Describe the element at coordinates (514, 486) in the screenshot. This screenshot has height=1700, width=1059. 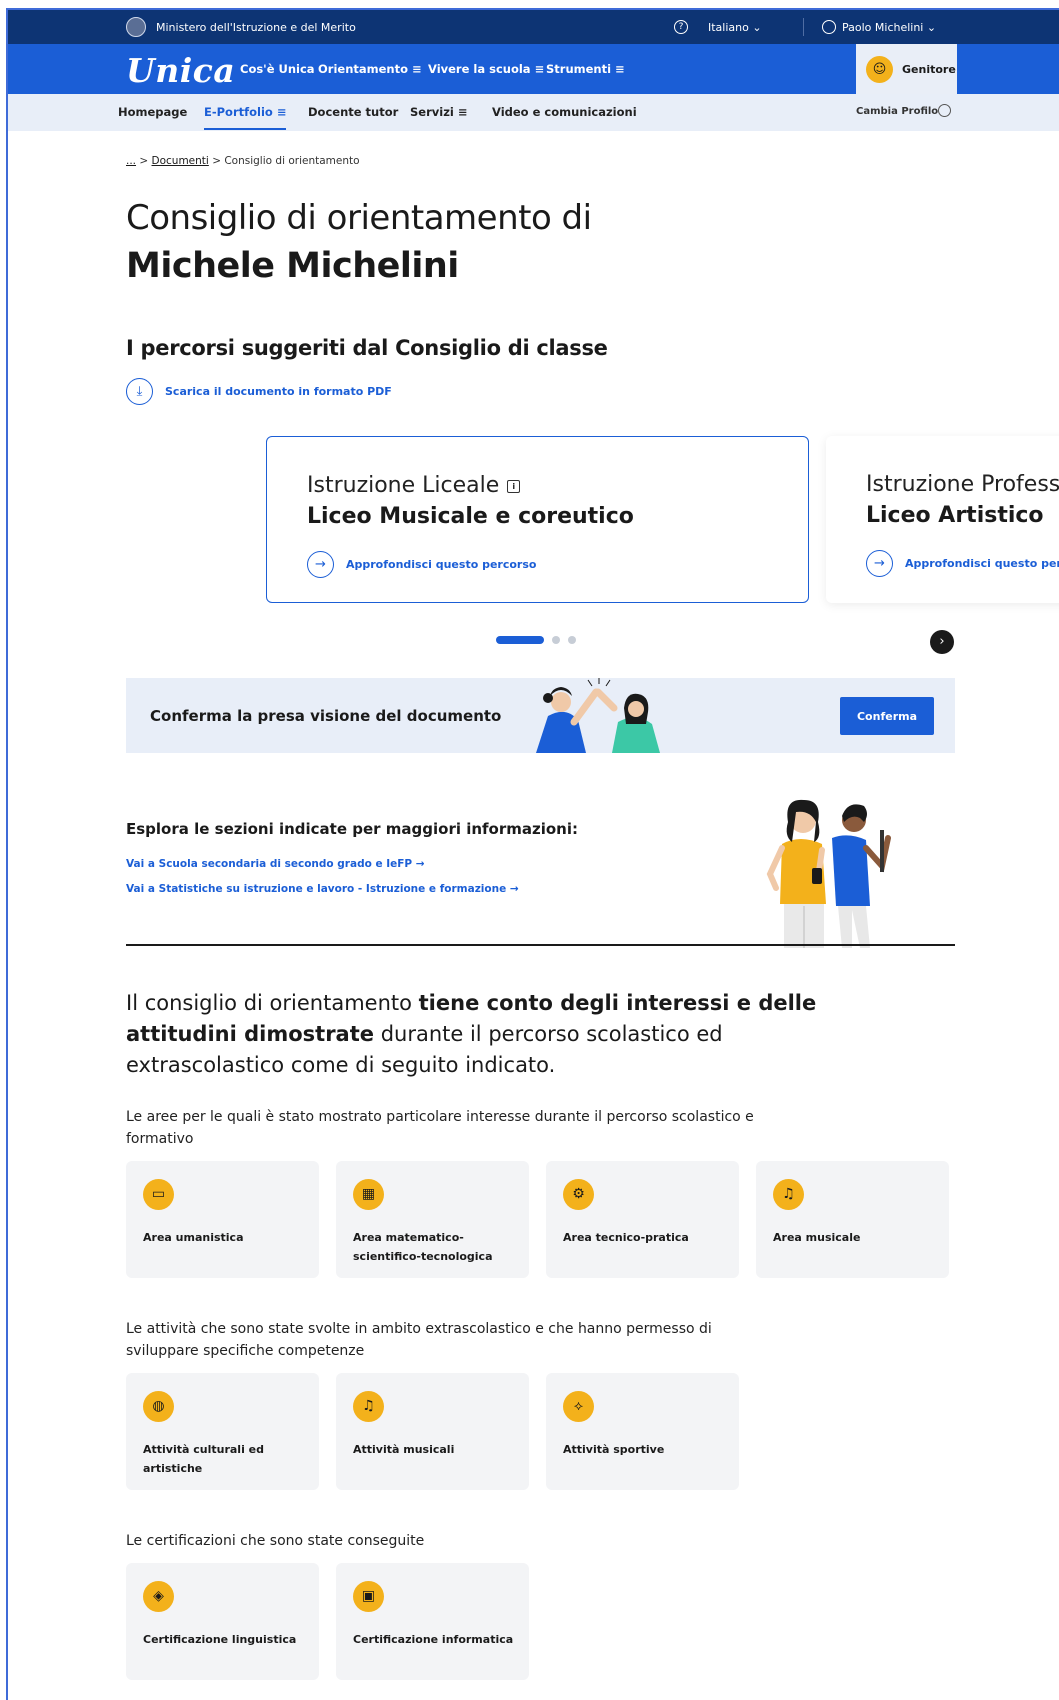
I see `info-icon: i` at that location.